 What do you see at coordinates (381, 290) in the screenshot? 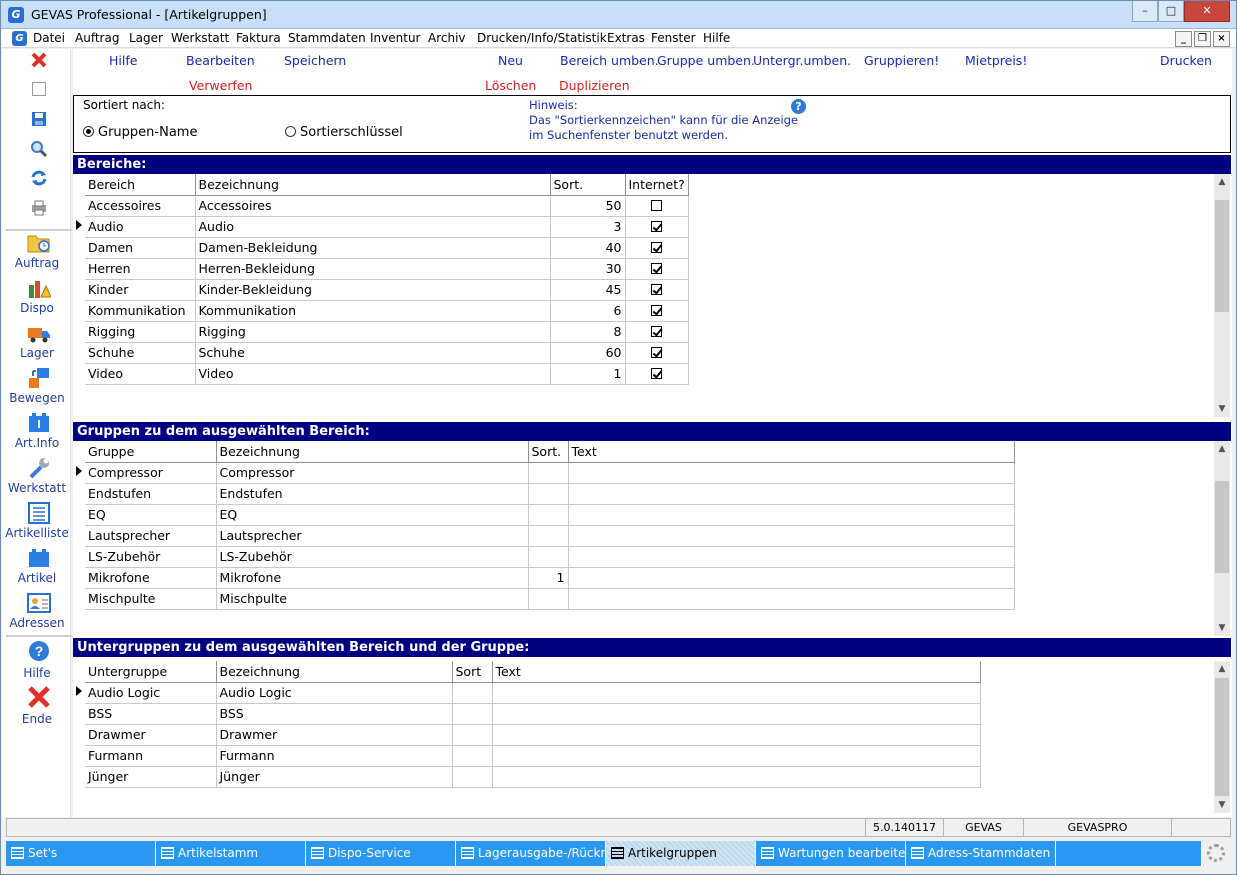
I see `table-row: Kinder Kinder-Bekleidung 45` at bounding box center [381, 290].